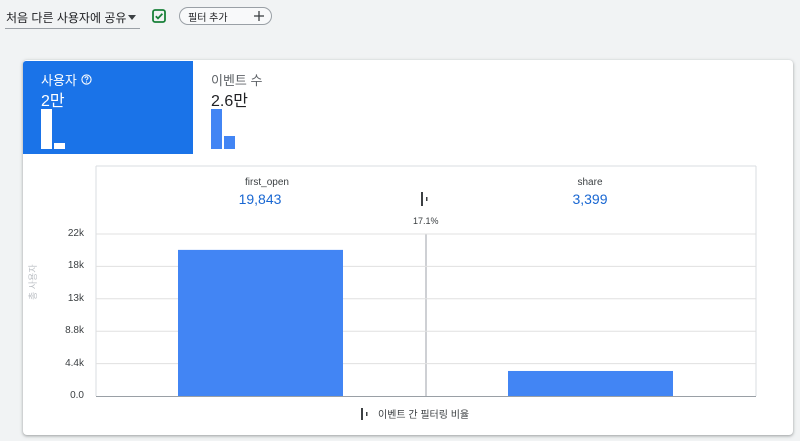 This screenshot has width=800, height=441. Describe the element at coordinates (75, 266) in the screenshot. I see `y-tick-label: 18k` at that location.